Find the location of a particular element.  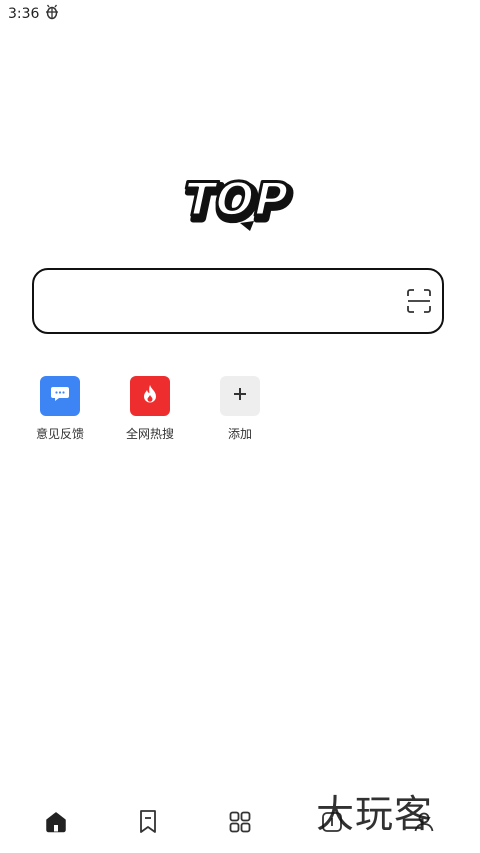

logo-text: TOP is located at coordinates (236, 198).